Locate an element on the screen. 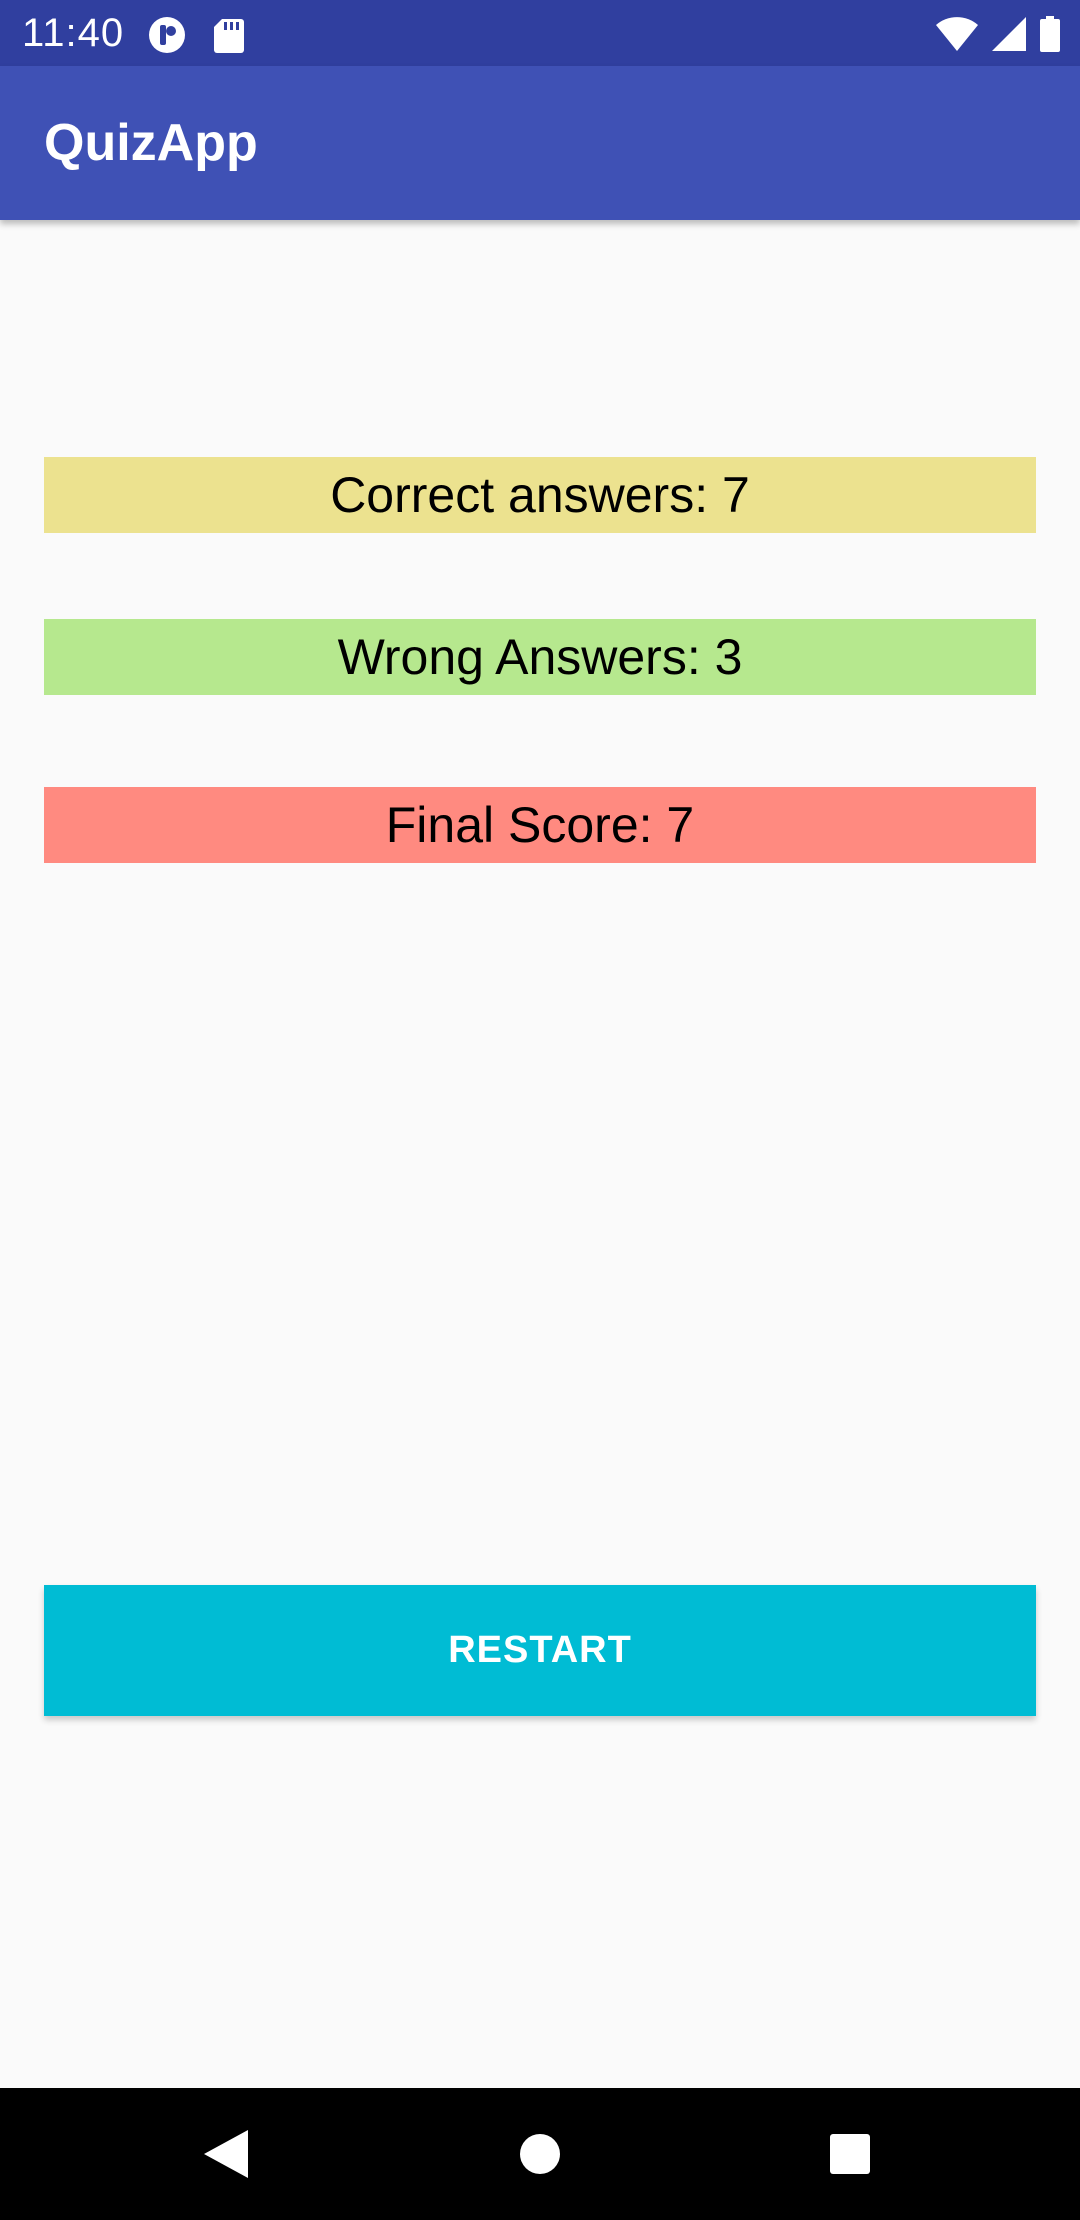  status-system-icons is located at coordinates (998, 36).